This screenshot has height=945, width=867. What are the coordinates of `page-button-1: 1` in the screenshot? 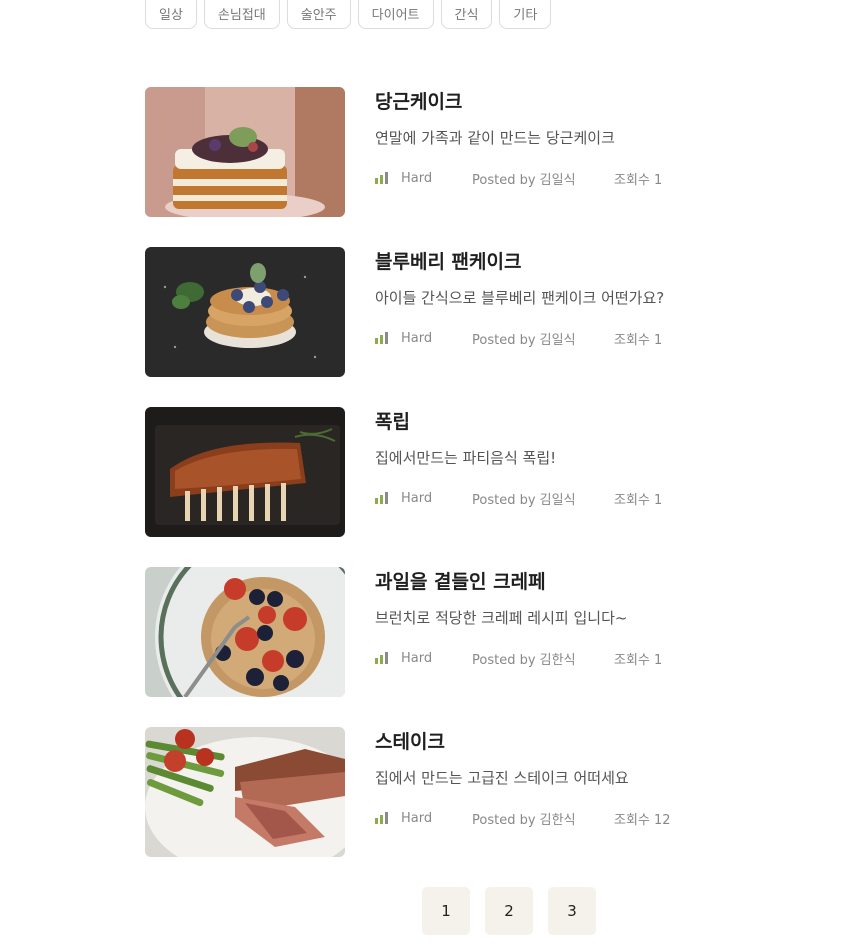 It's located at (446, 911).